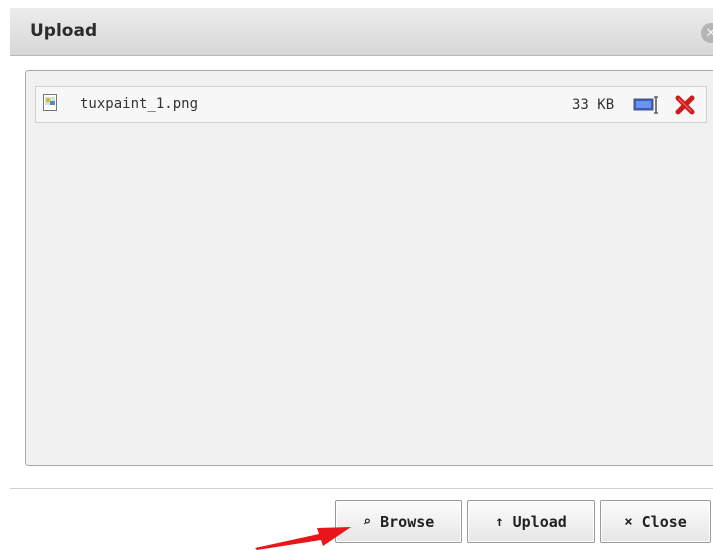 The height and width of the screenshot is (550, 713). What do you see at coordinates (371, 104) in the screenshot?
I see `file-row: tuxpaint_1.png 33 KB` at bounding box center [371, 104].